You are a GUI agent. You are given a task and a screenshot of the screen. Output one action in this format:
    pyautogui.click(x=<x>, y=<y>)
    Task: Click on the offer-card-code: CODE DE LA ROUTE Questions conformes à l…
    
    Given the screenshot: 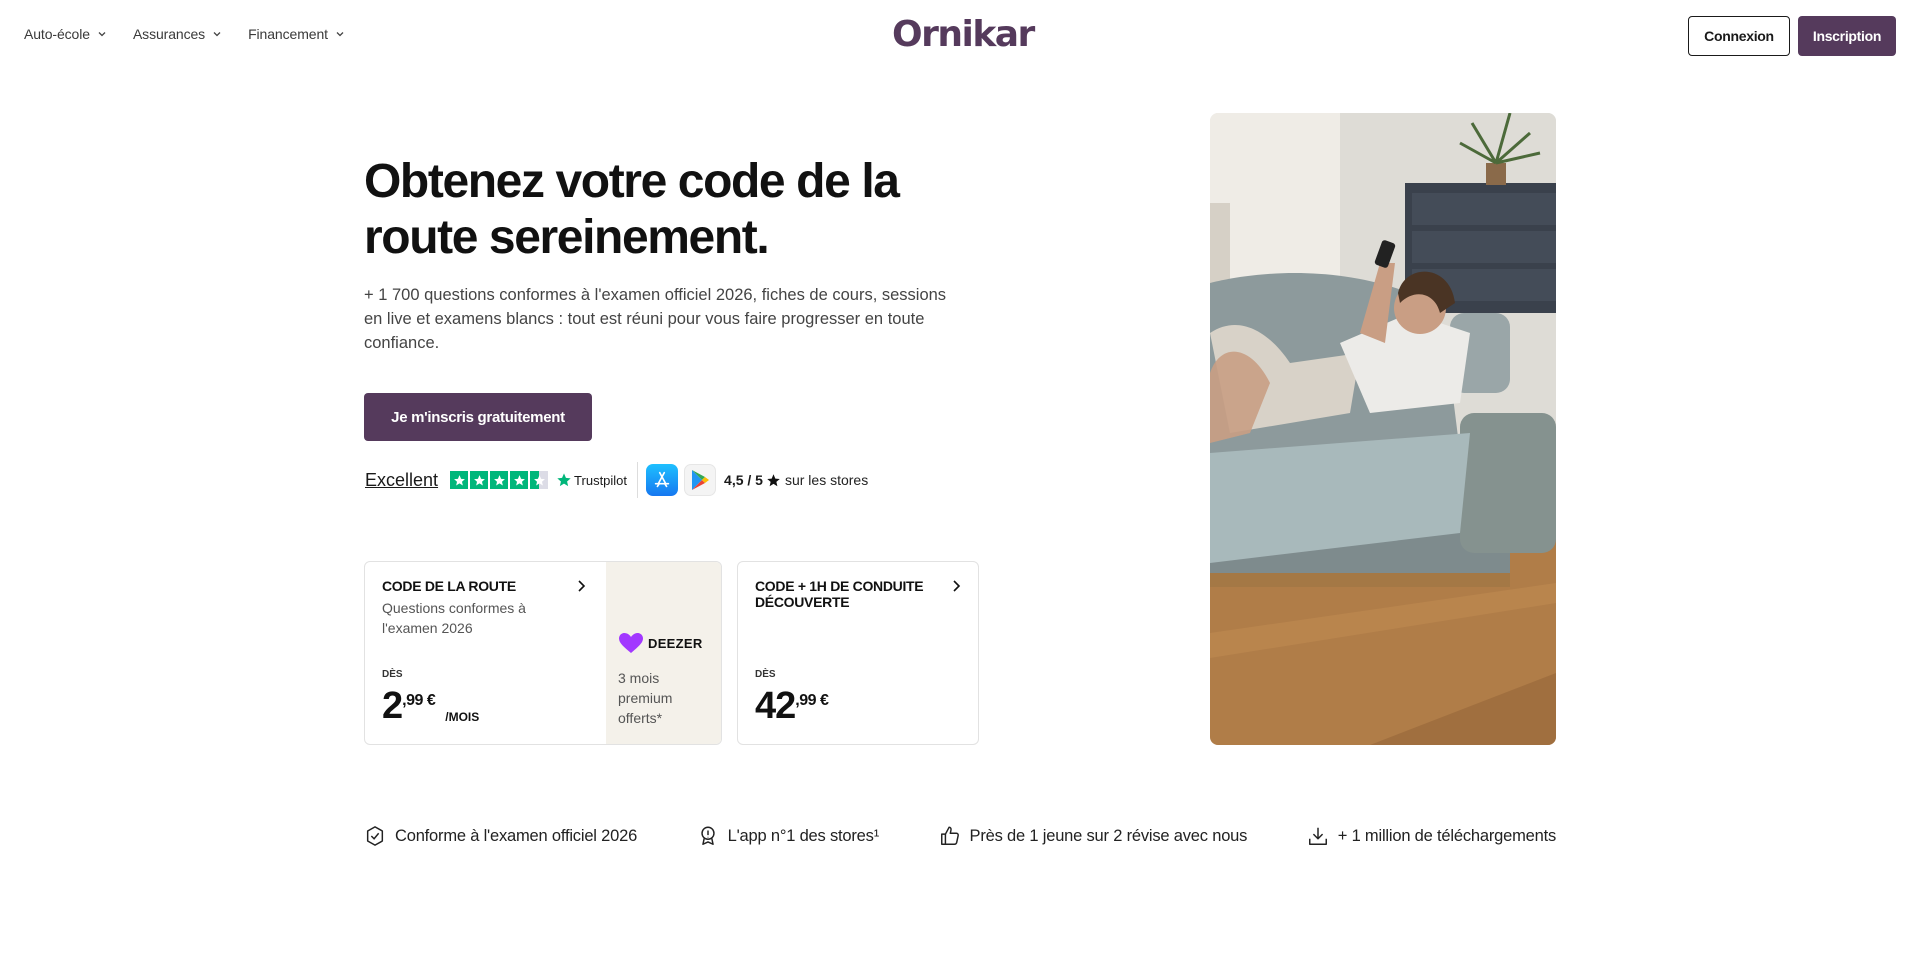 What is the action you would take?
    pyautogui.click(x=543, y=653)
    